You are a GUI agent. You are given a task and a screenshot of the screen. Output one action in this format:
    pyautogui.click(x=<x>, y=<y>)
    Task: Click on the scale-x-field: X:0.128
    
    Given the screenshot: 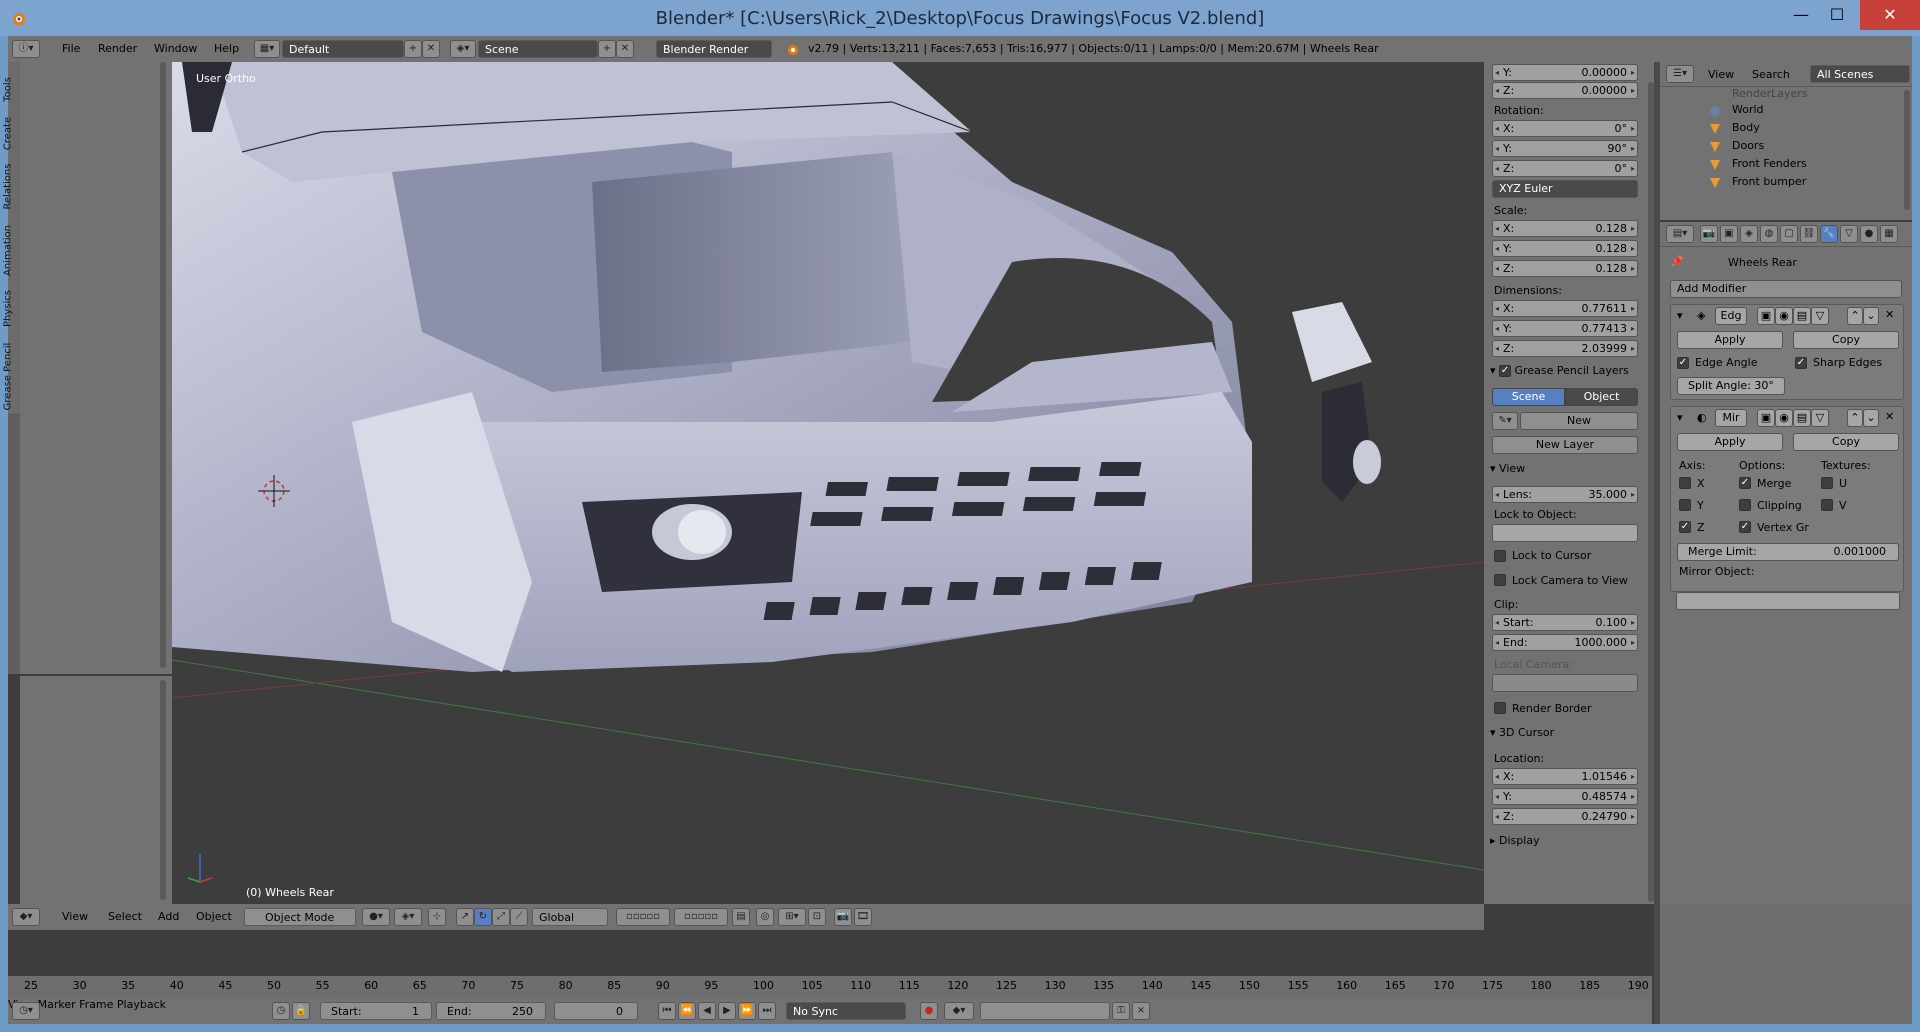 What is the action you would take?
    pyautogui.click(x=1565, y=228)
    